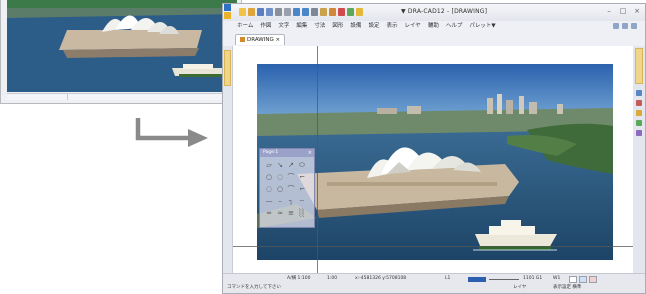  What do you see at coordinates (359, 12) in the screenshot?
I see `help-icon` at bounding box center [359, 12].